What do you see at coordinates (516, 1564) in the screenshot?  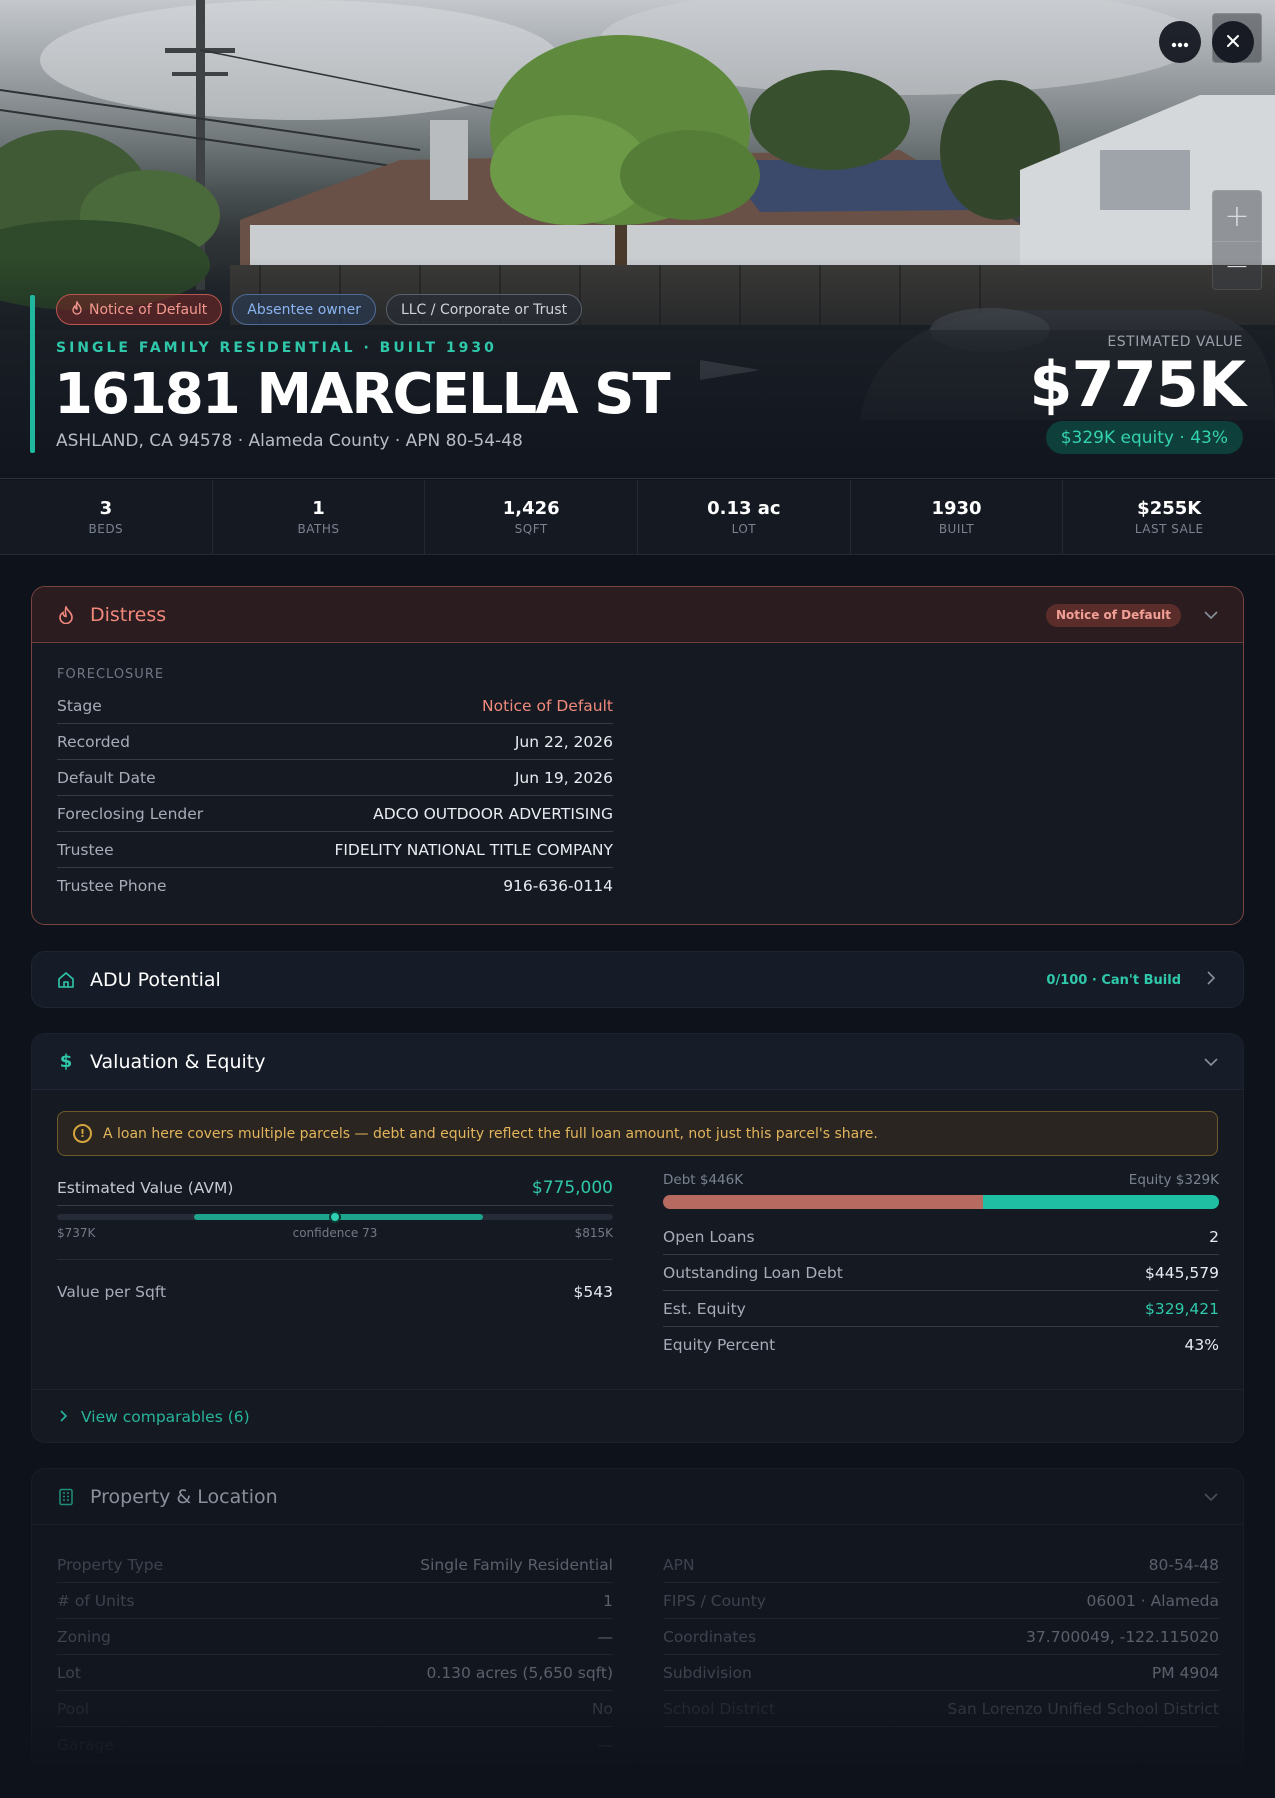 I see `row-value: Single Family Residential` at bounding box center [516, 1564].